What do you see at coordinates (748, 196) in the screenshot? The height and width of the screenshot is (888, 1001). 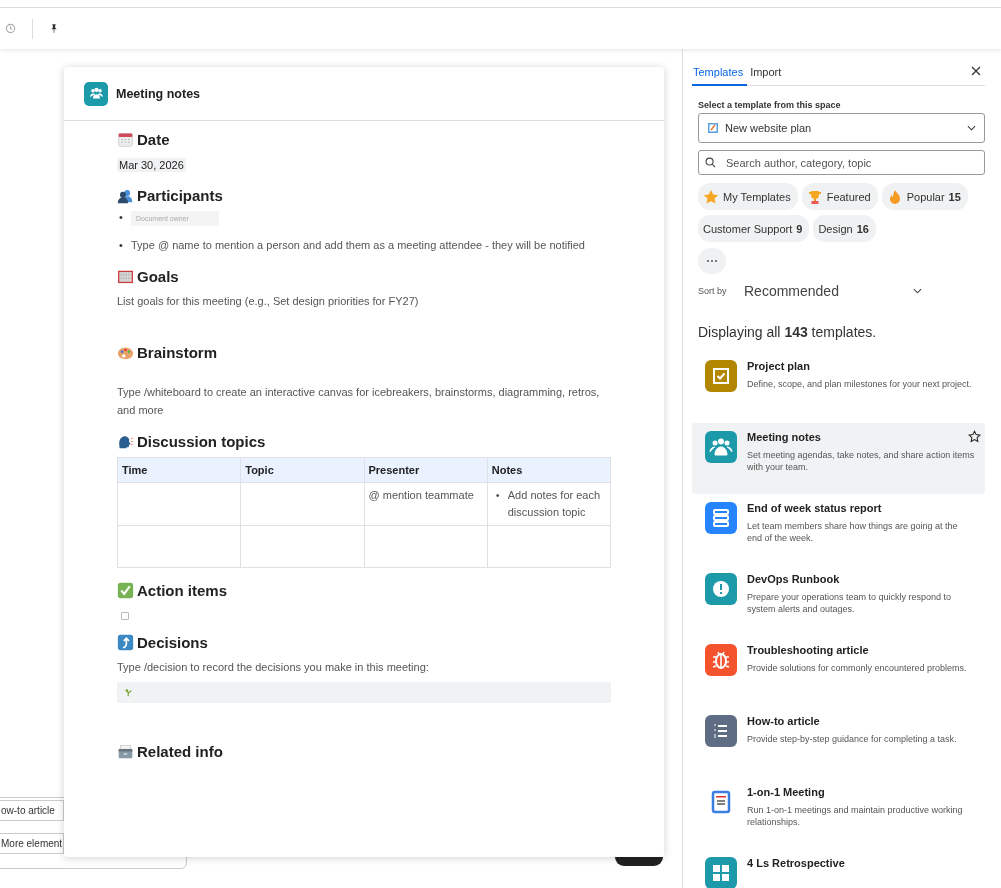 I see `filter-chip: My Templates` at bounding box center [748, 196].